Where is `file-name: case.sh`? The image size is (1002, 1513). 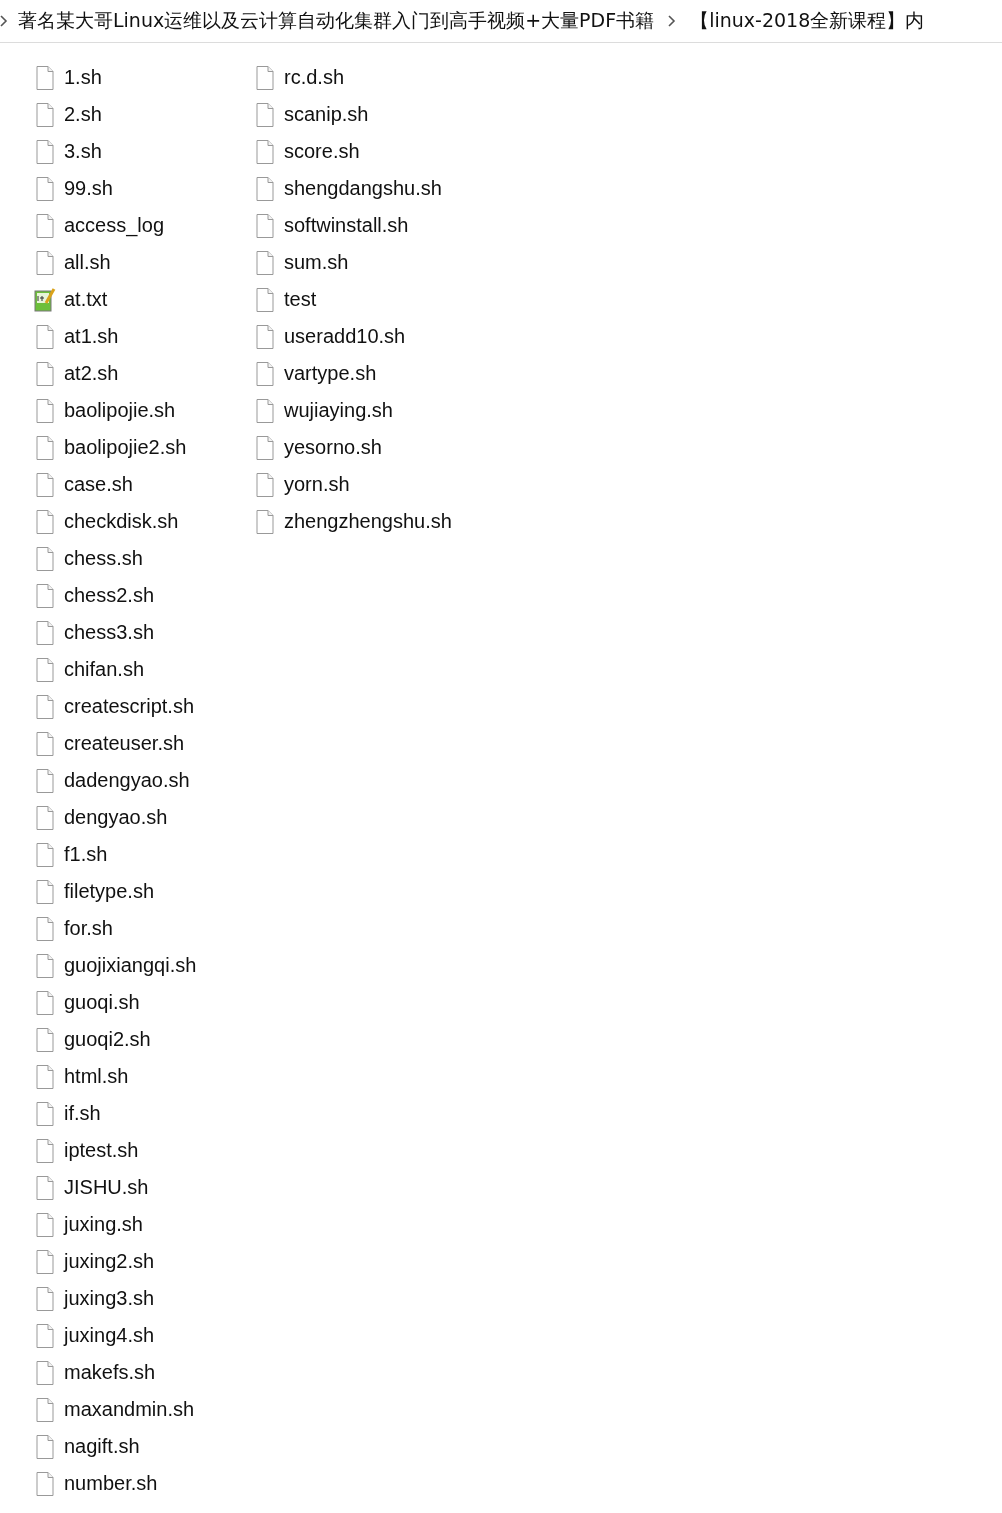 file-name: case.sh is located at coordinates (98, 484).